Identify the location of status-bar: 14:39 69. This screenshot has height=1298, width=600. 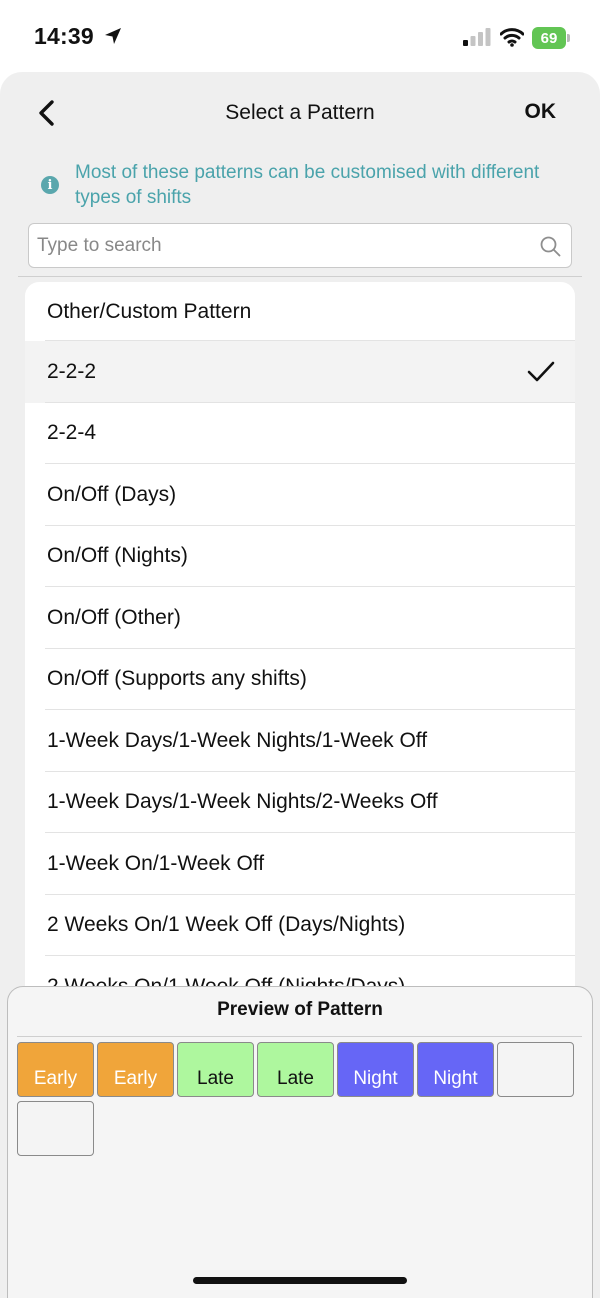
(300, 36).